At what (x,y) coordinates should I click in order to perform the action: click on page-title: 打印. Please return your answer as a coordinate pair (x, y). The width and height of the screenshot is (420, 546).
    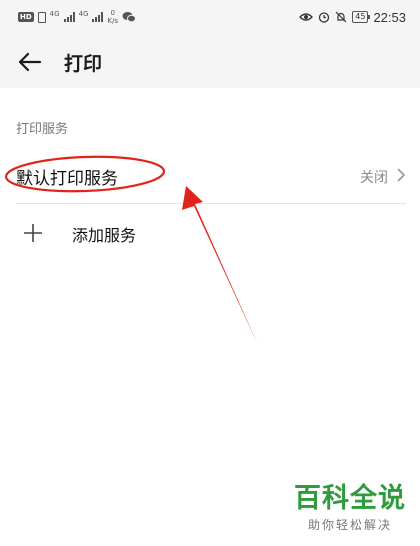
    Looking at the image, I should click on (83, 64).